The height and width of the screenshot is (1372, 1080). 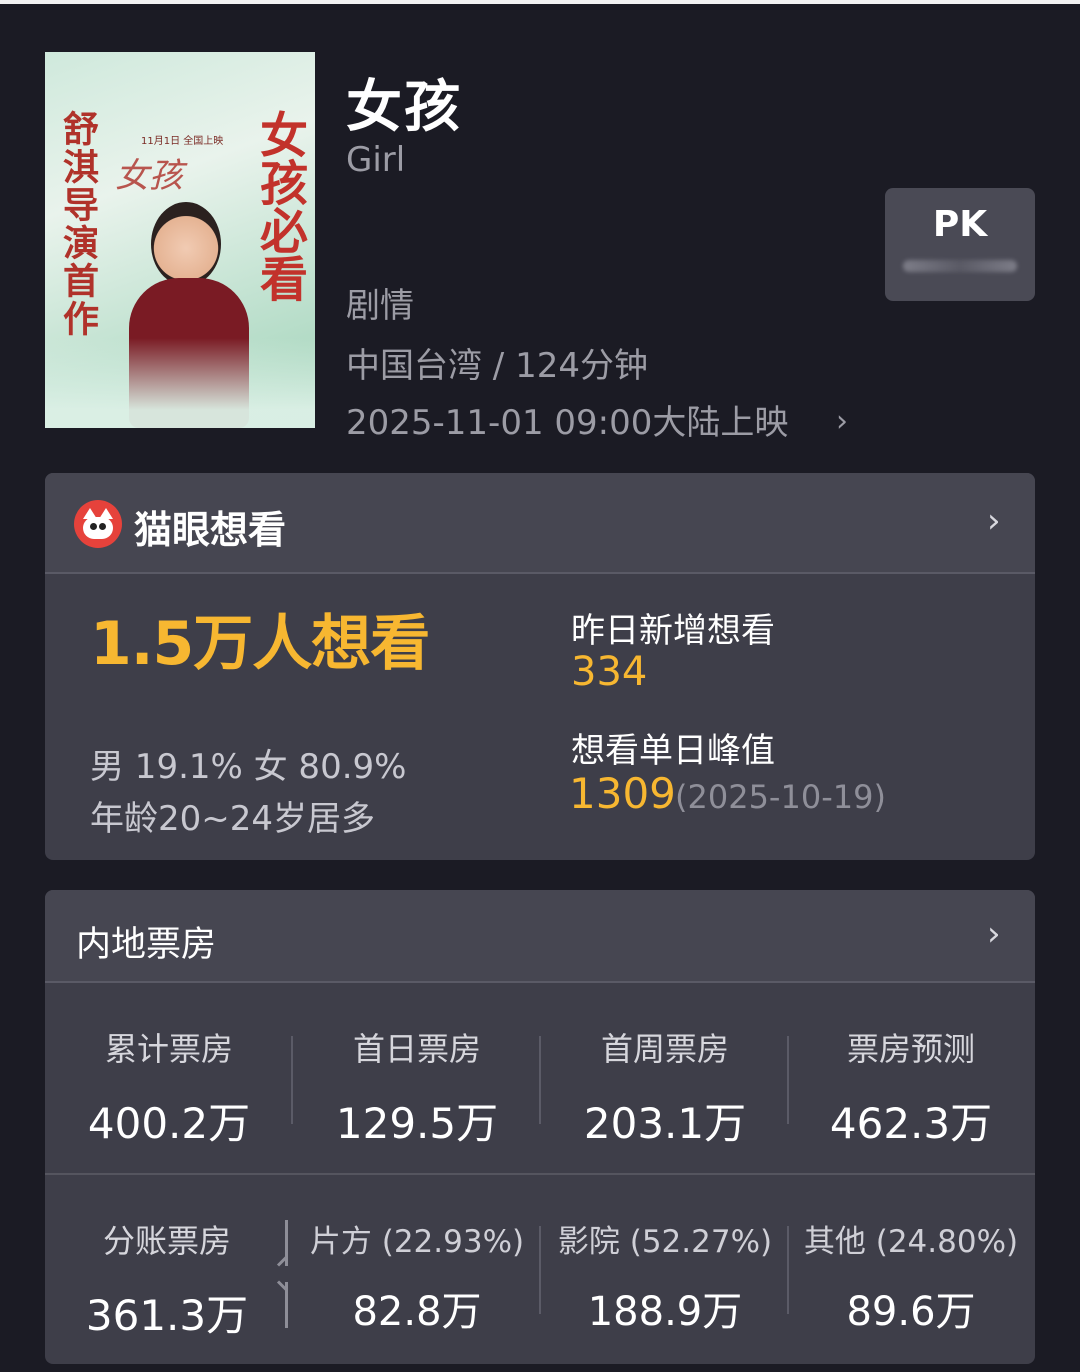 What do you see at coordinates (673, 631) in the screenshot?
I see `yesterday-new-label: 昨日新增想看` at bounding box center [673, 631].